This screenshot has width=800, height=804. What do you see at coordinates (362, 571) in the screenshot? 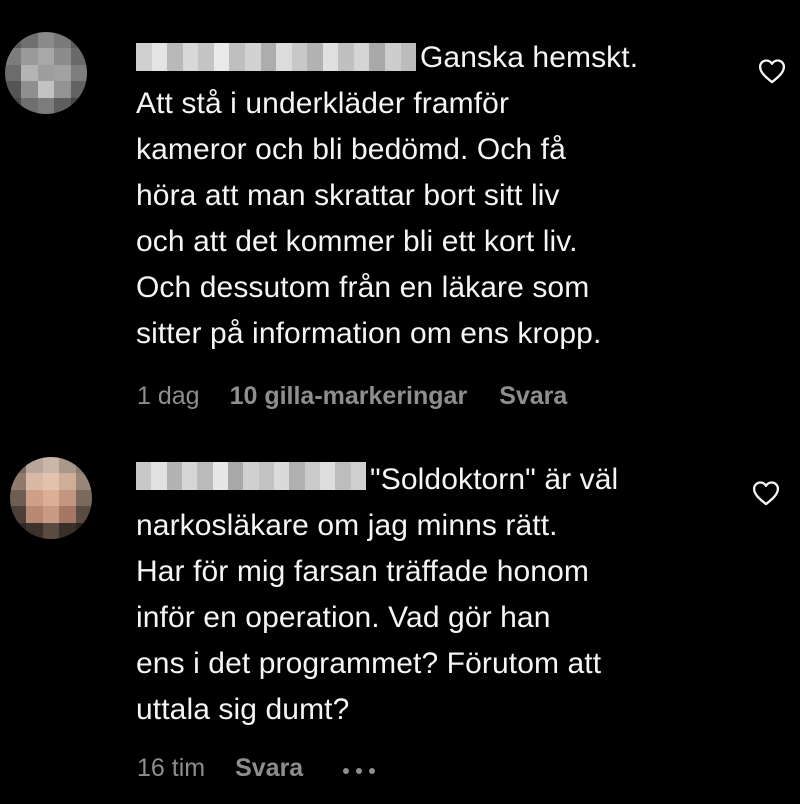
I see `comment-text-line: Har för mig farsan träffade honom` at bounding box center [362, 571].